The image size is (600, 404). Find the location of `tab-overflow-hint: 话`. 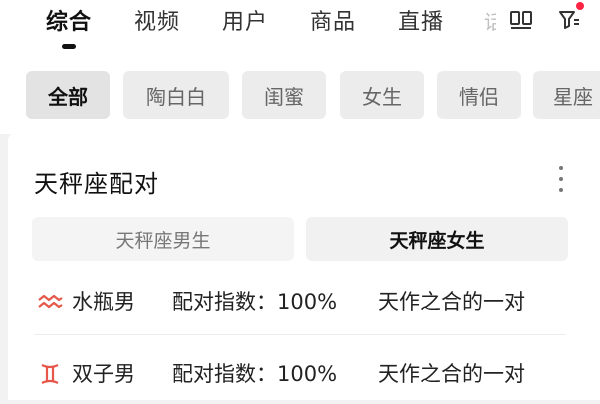

tab-overflow-hint: 话 is located at coordinates (490, 19).